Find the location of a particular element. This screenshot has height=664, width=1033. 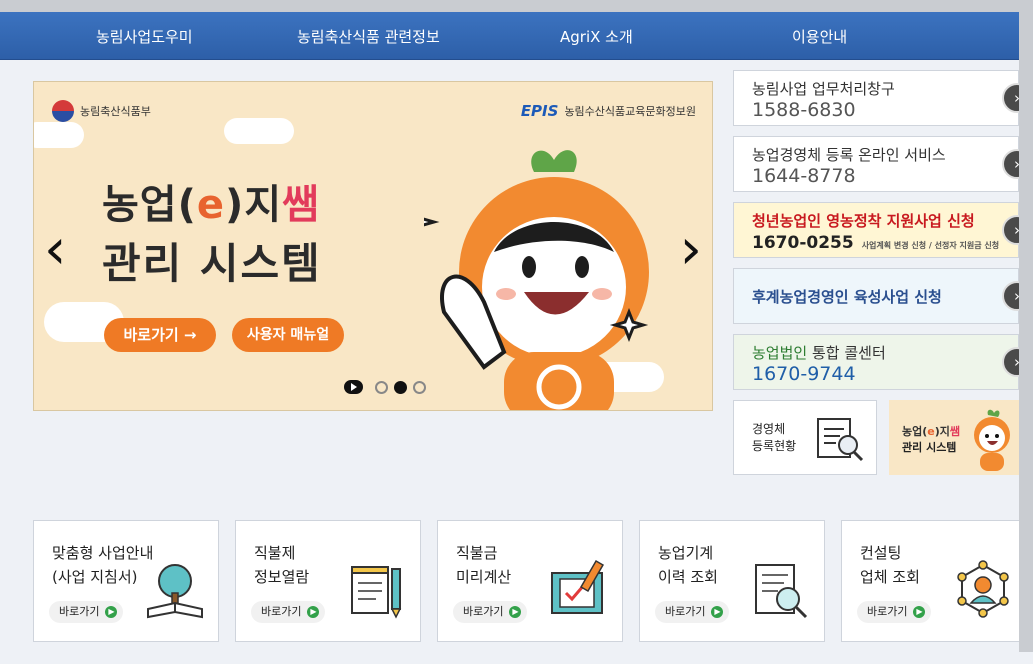

card-title: 컨설팅 업체 조회 is located at coordinates (890, 565).